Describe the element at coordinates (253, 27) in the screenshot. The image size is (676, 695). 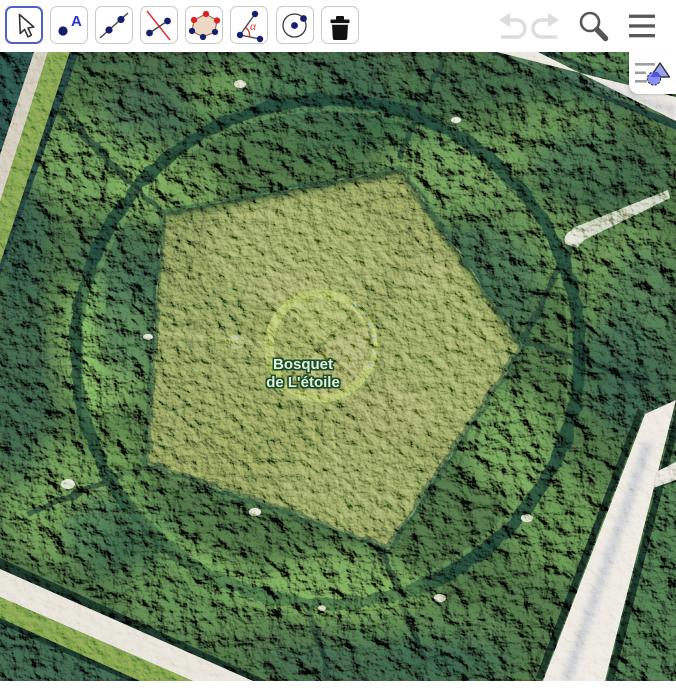
I see `svg-text: α` at that location.